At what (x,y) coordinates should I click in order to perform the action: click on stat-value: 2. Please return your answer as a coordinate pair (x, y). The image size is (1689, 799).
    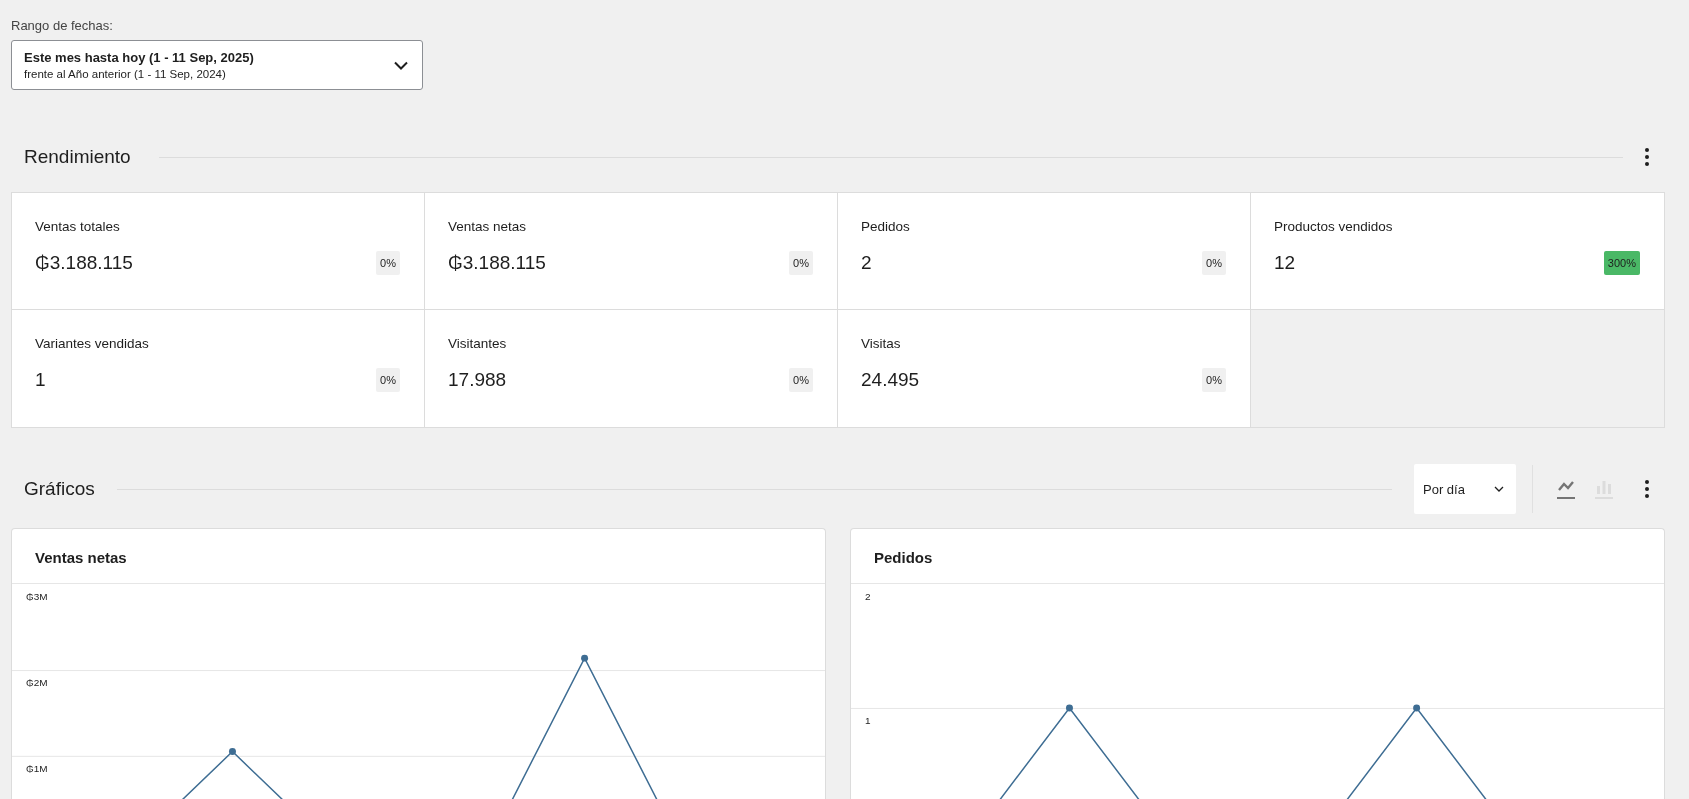
    Looking at the image, I should click on (866, 263).